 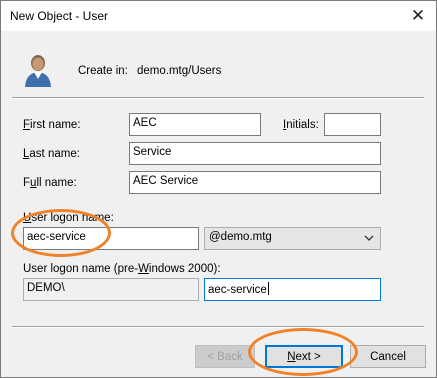 I want to click on next-button-highlight, so click(x=303, y=352).